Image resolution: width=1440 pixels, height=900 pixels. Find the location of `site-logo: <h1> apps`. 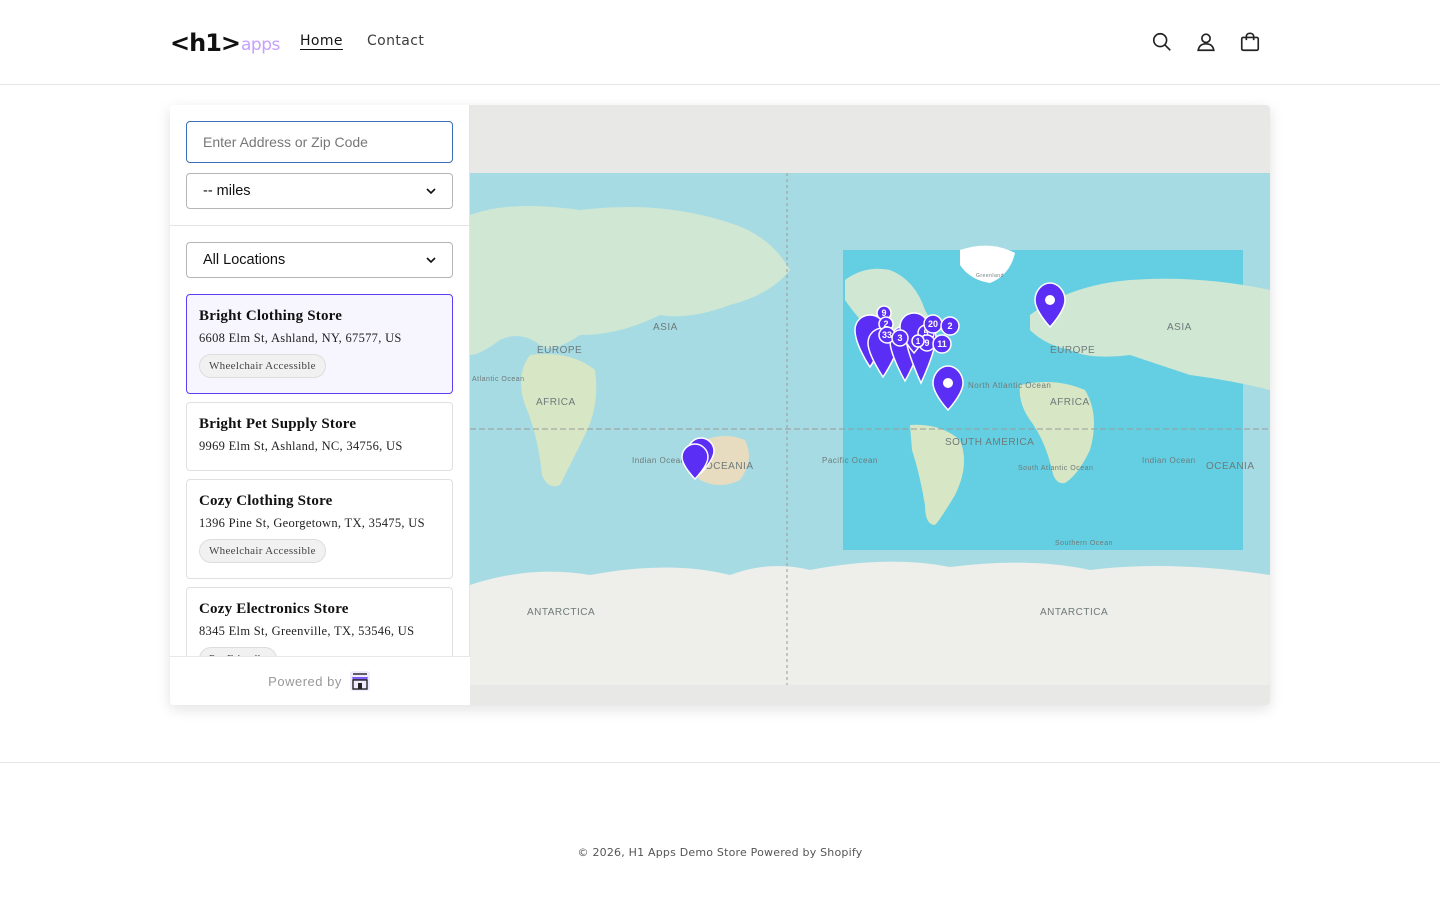

site-logo: <h1> apps is located at coordinates (225, 43).